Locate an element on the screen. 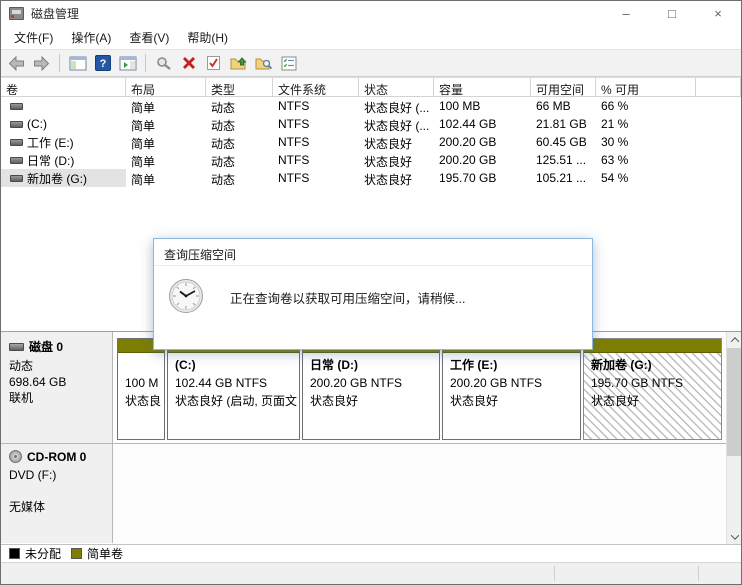 This screenshot has height=585, width=742. partition-size: 200.20 GB NTFS is located at coordinates (496, 383).